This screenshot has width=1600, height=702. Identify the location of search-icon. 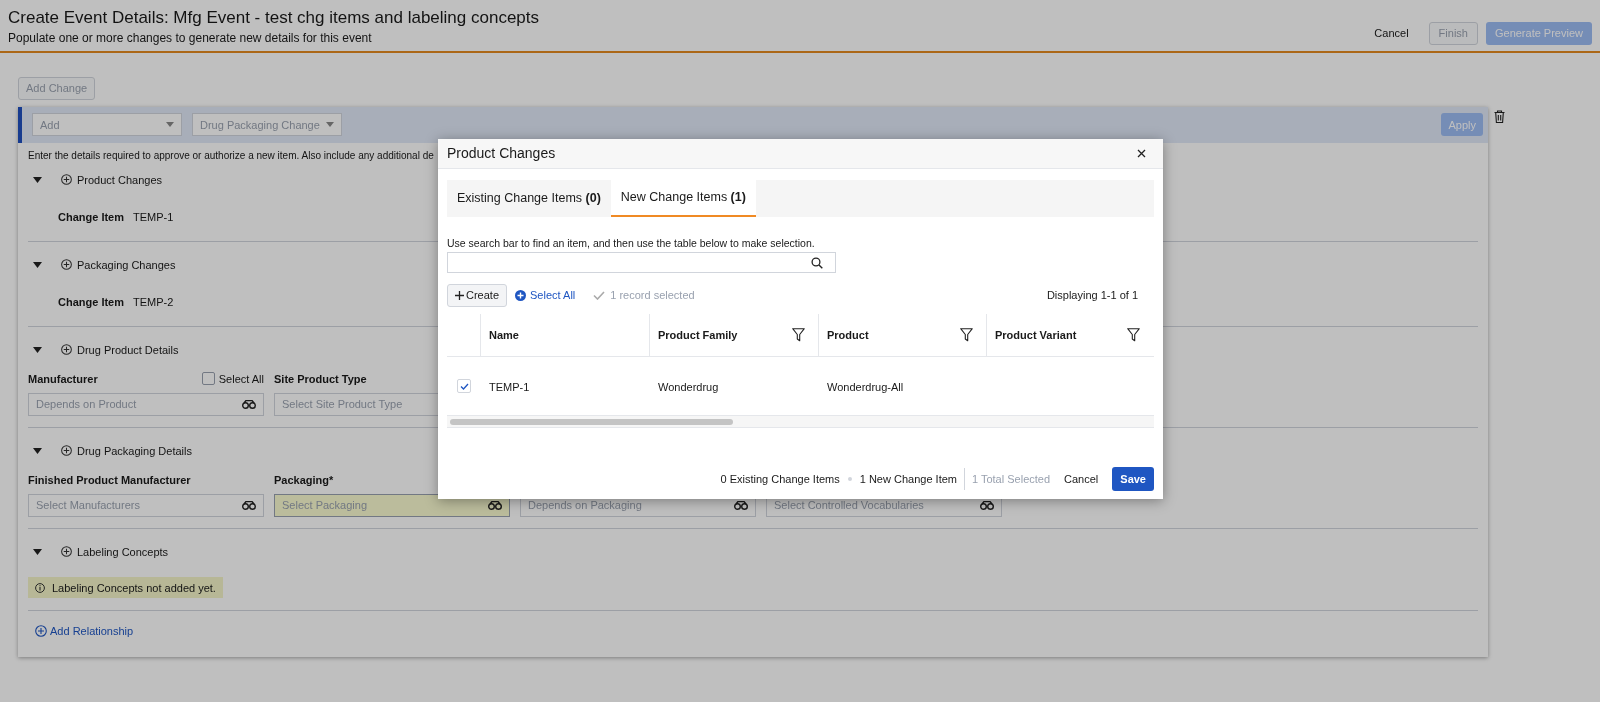
(817, 262).